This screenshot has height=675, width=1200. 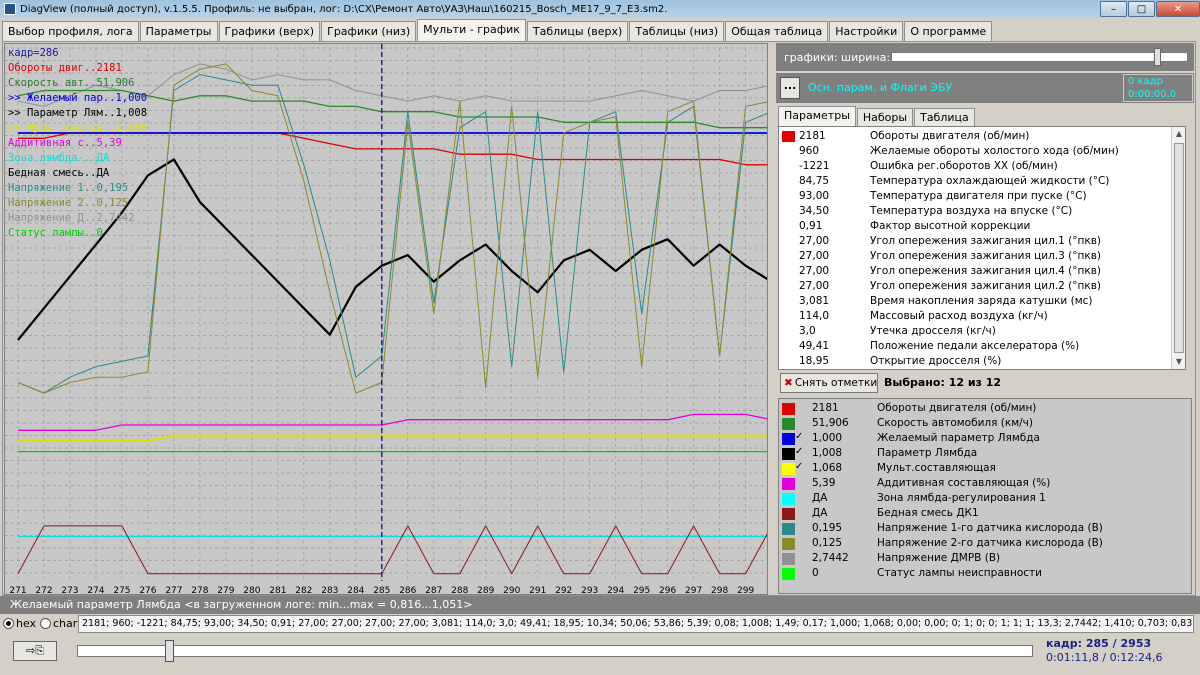 I want to click on clear-icon: ✖, so click(x=788, y=383).